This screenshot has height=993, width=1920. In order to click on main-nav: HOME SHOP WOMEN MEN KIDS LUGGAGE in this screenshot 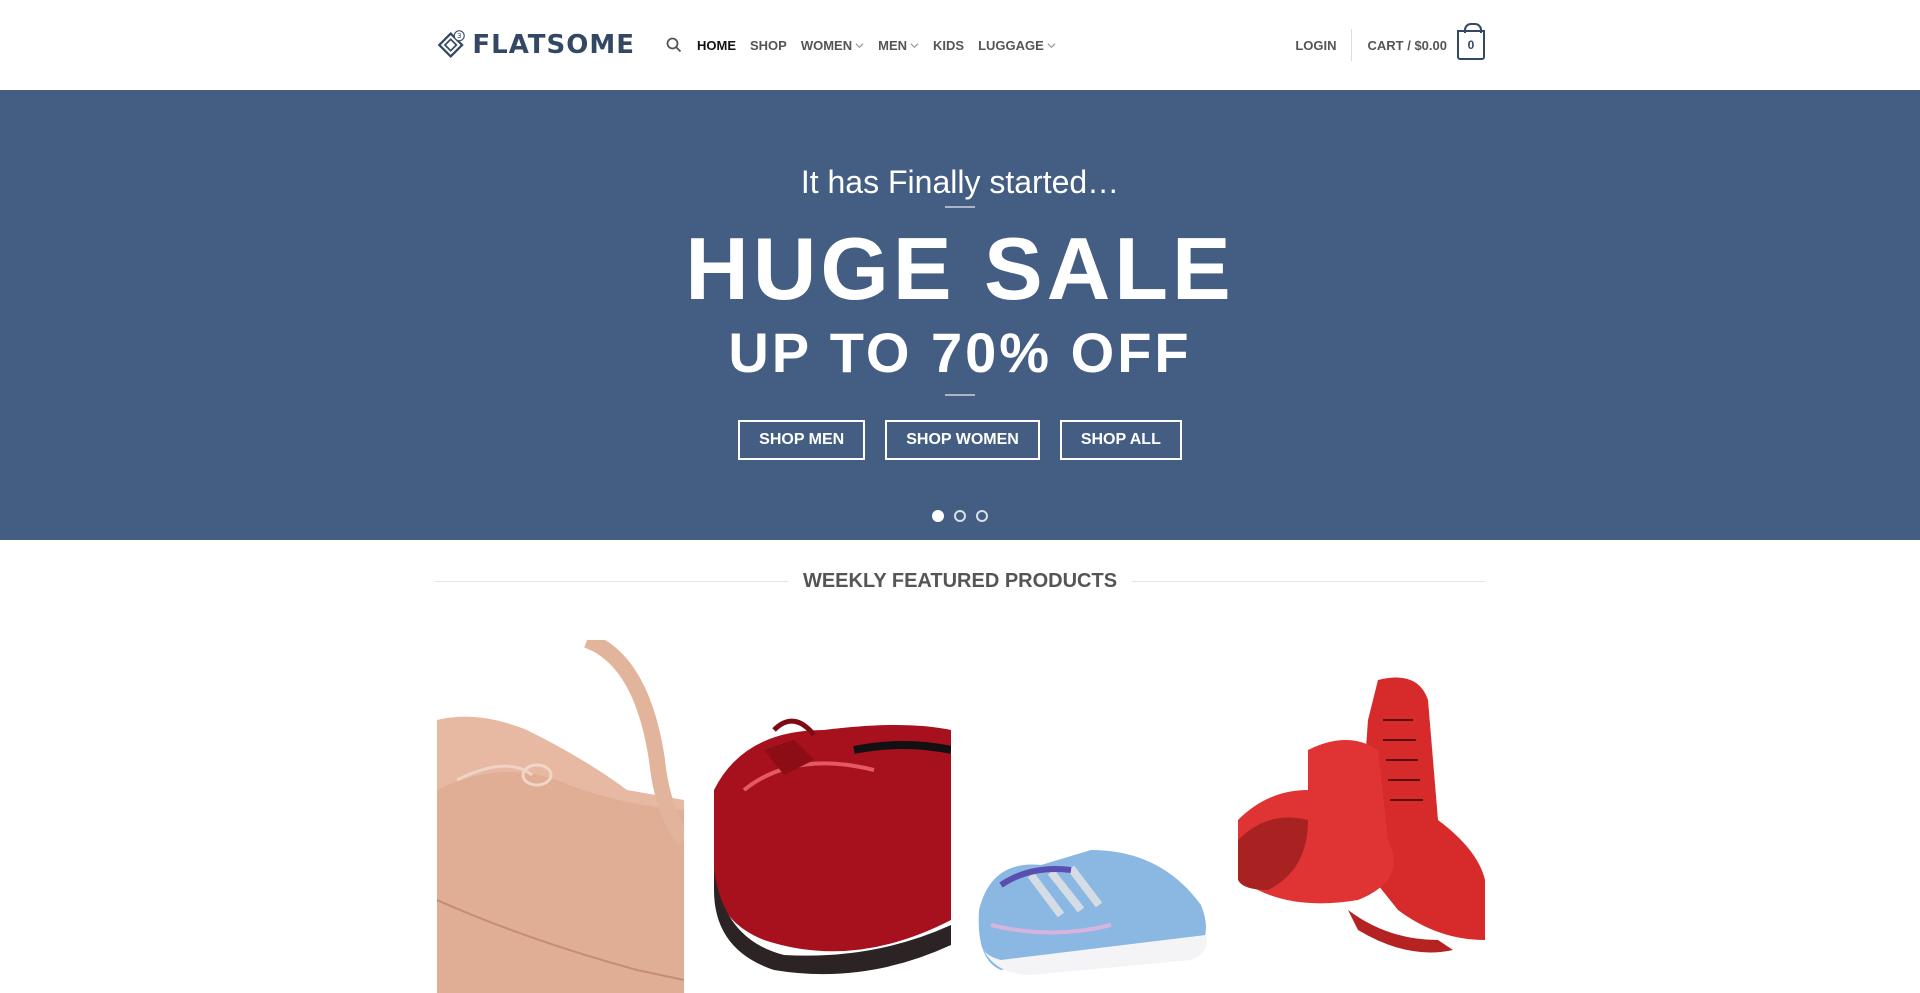, I will do `click(860, 45)`.